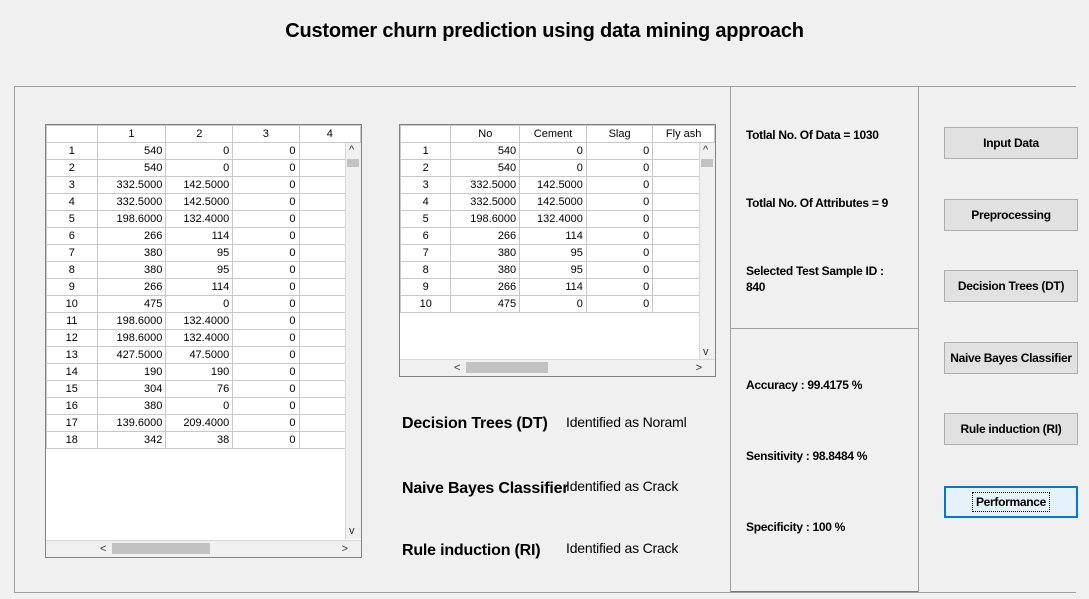  I want to click on table-row: 1419019002, so click(203, 372).